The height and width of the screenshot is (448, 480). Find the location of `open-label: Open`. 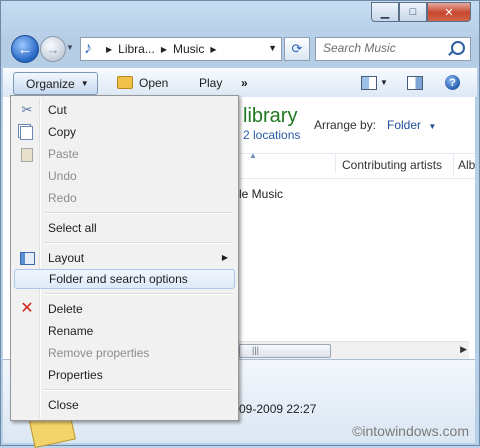

open-label: Open is located at coordinates (154, 82).